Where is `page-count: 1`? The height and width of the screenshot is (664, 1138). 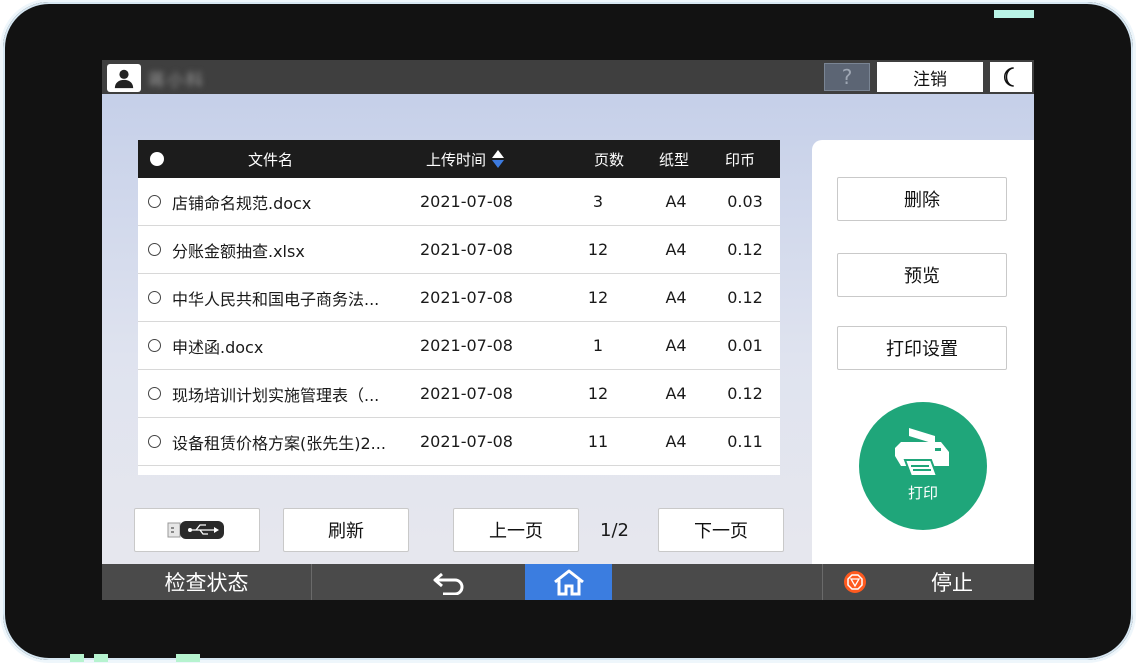 page-count: 1 is located at coordinates (598, 345).